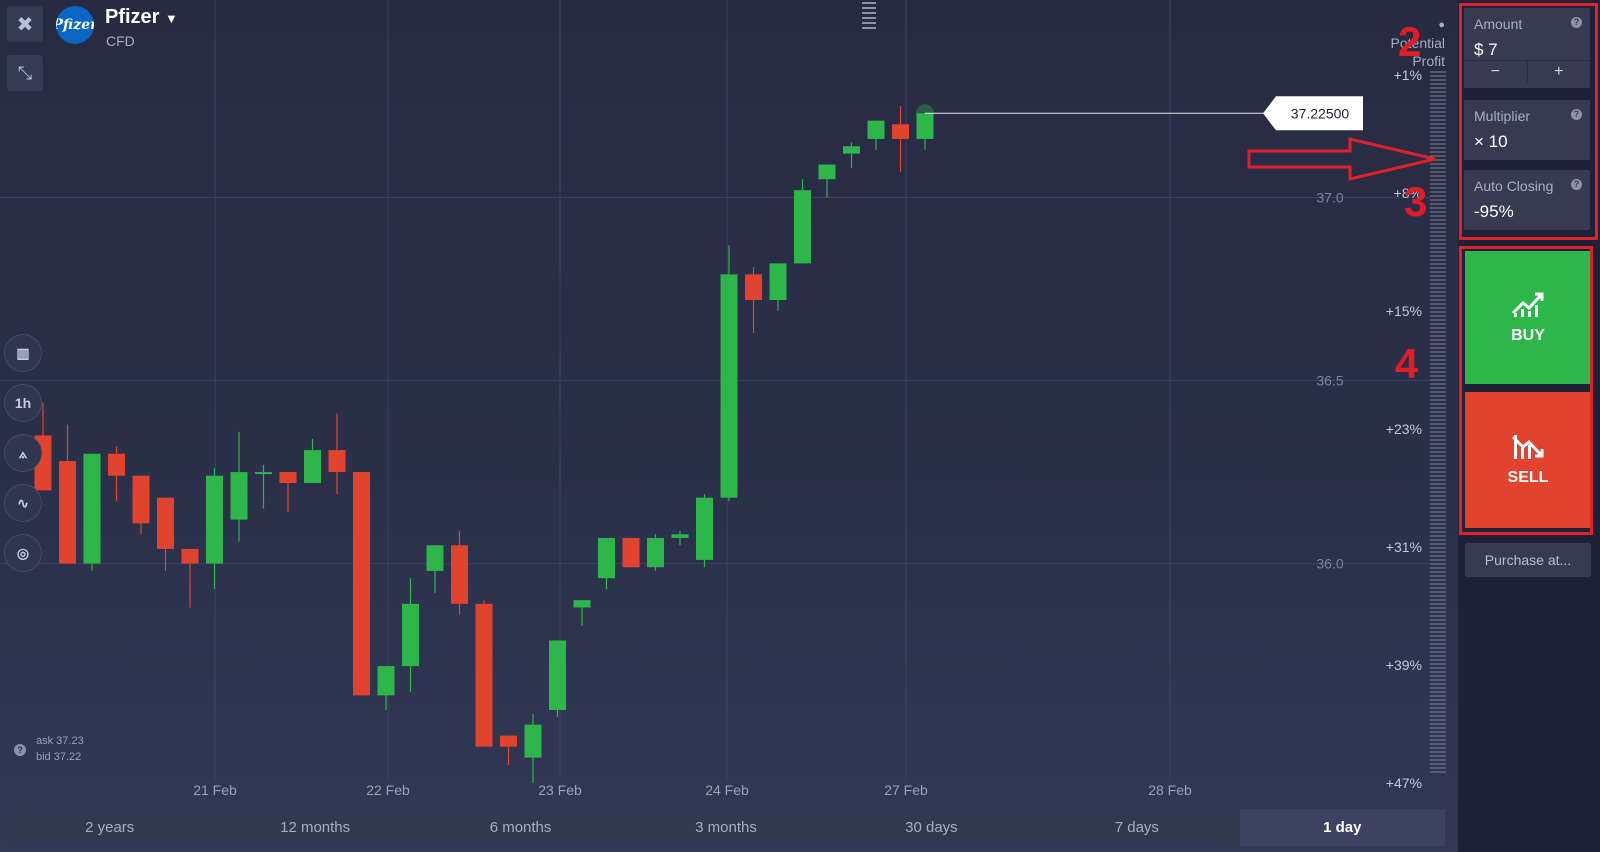 The height and width of the screenshot is (852, 1600). What do you see at coordinates (1342, 827) in the screenshot?
I see `period-option: 1 day` at bounding box center [1342, 827].